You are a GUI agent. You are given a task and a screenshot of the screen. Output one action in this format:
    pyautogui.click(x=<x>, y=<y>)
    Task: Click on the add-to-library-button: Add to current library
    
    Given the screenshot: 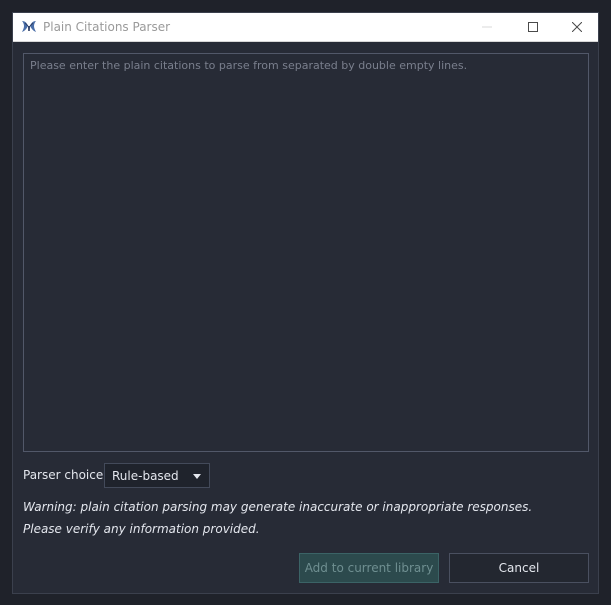 What is the action you would take?
    pyautogui.click(x=369, y=568)
    